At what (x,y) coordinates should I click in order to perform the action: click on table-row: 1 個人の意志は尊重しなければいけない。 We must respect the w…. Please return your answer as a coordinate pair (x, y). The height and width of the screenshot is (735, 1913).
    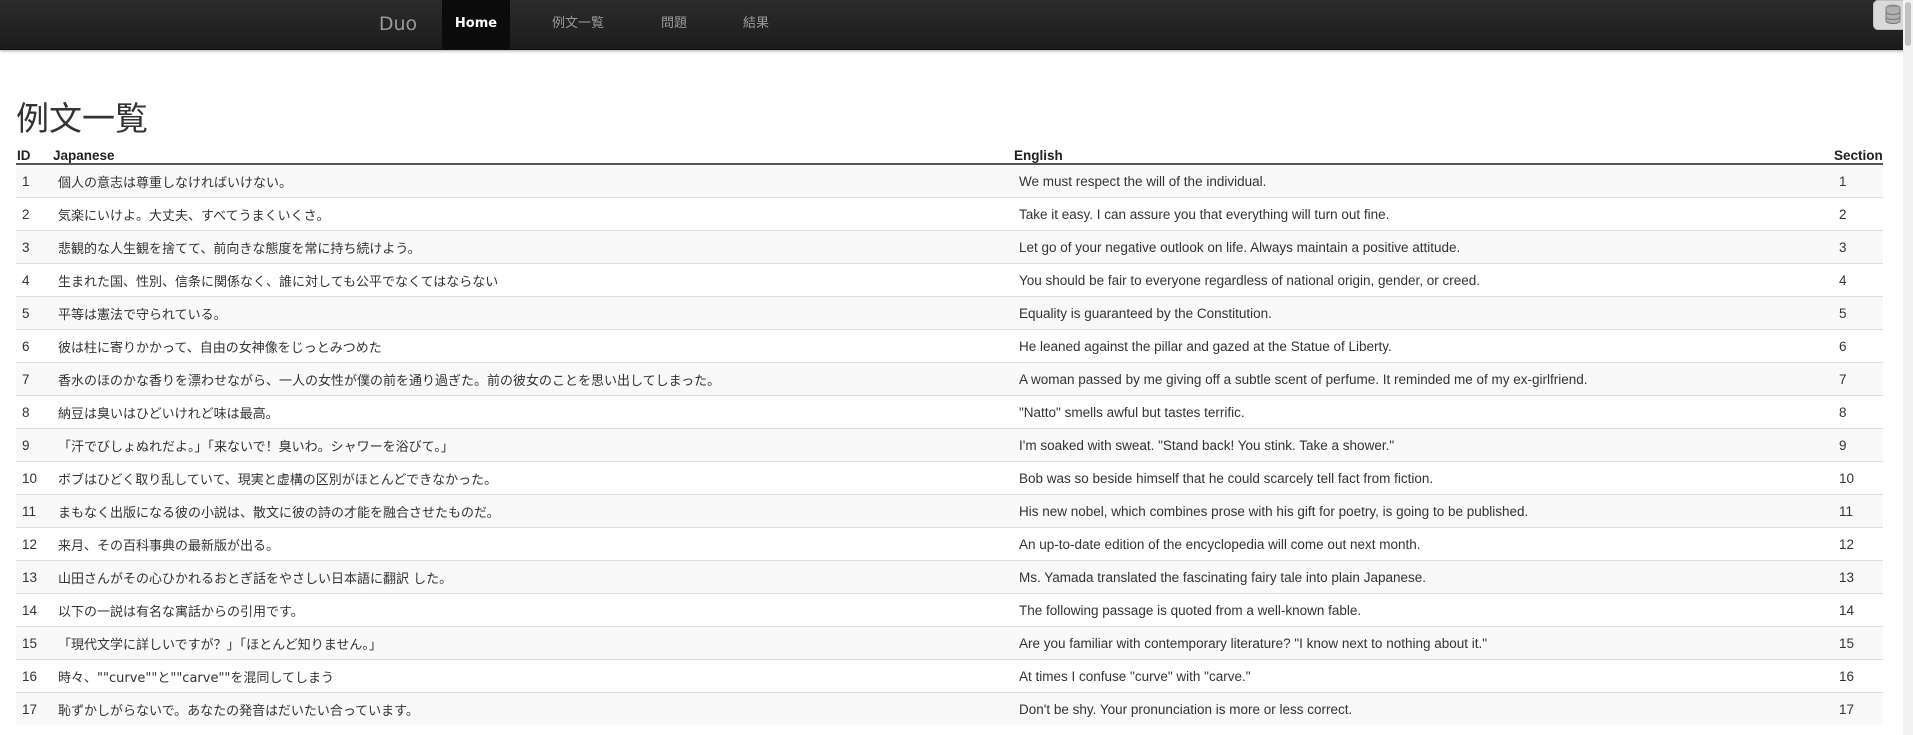
    Looking at the image, I should click on (949, 180).